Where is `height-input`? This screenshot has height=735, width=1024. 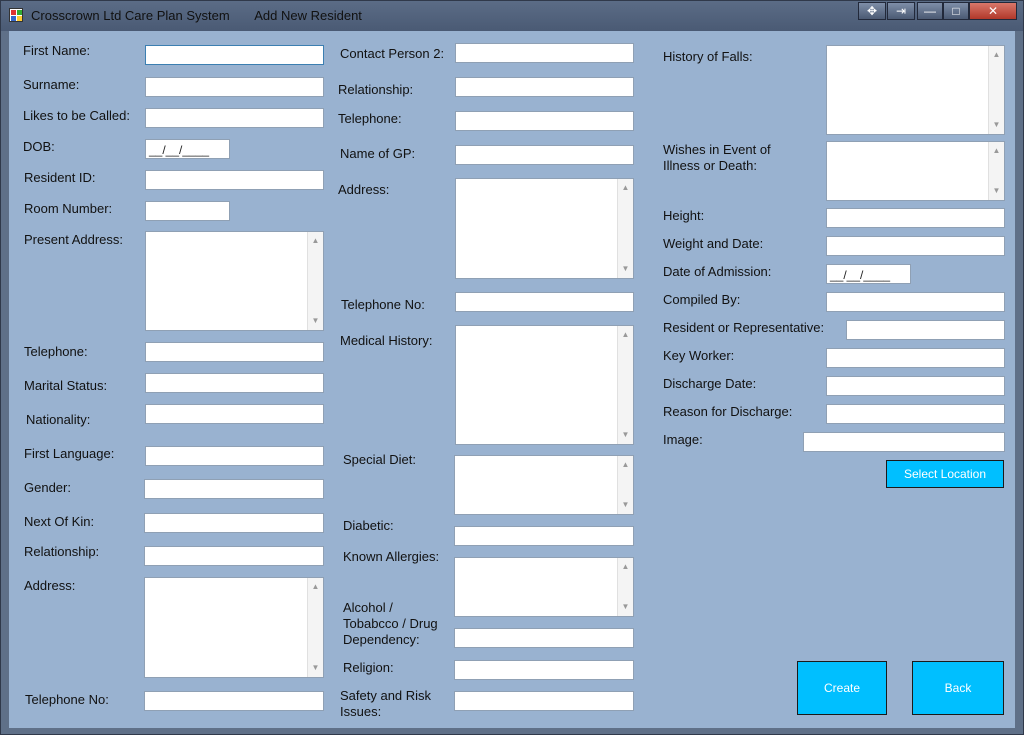 height-input is located at coordinates (915, 218).